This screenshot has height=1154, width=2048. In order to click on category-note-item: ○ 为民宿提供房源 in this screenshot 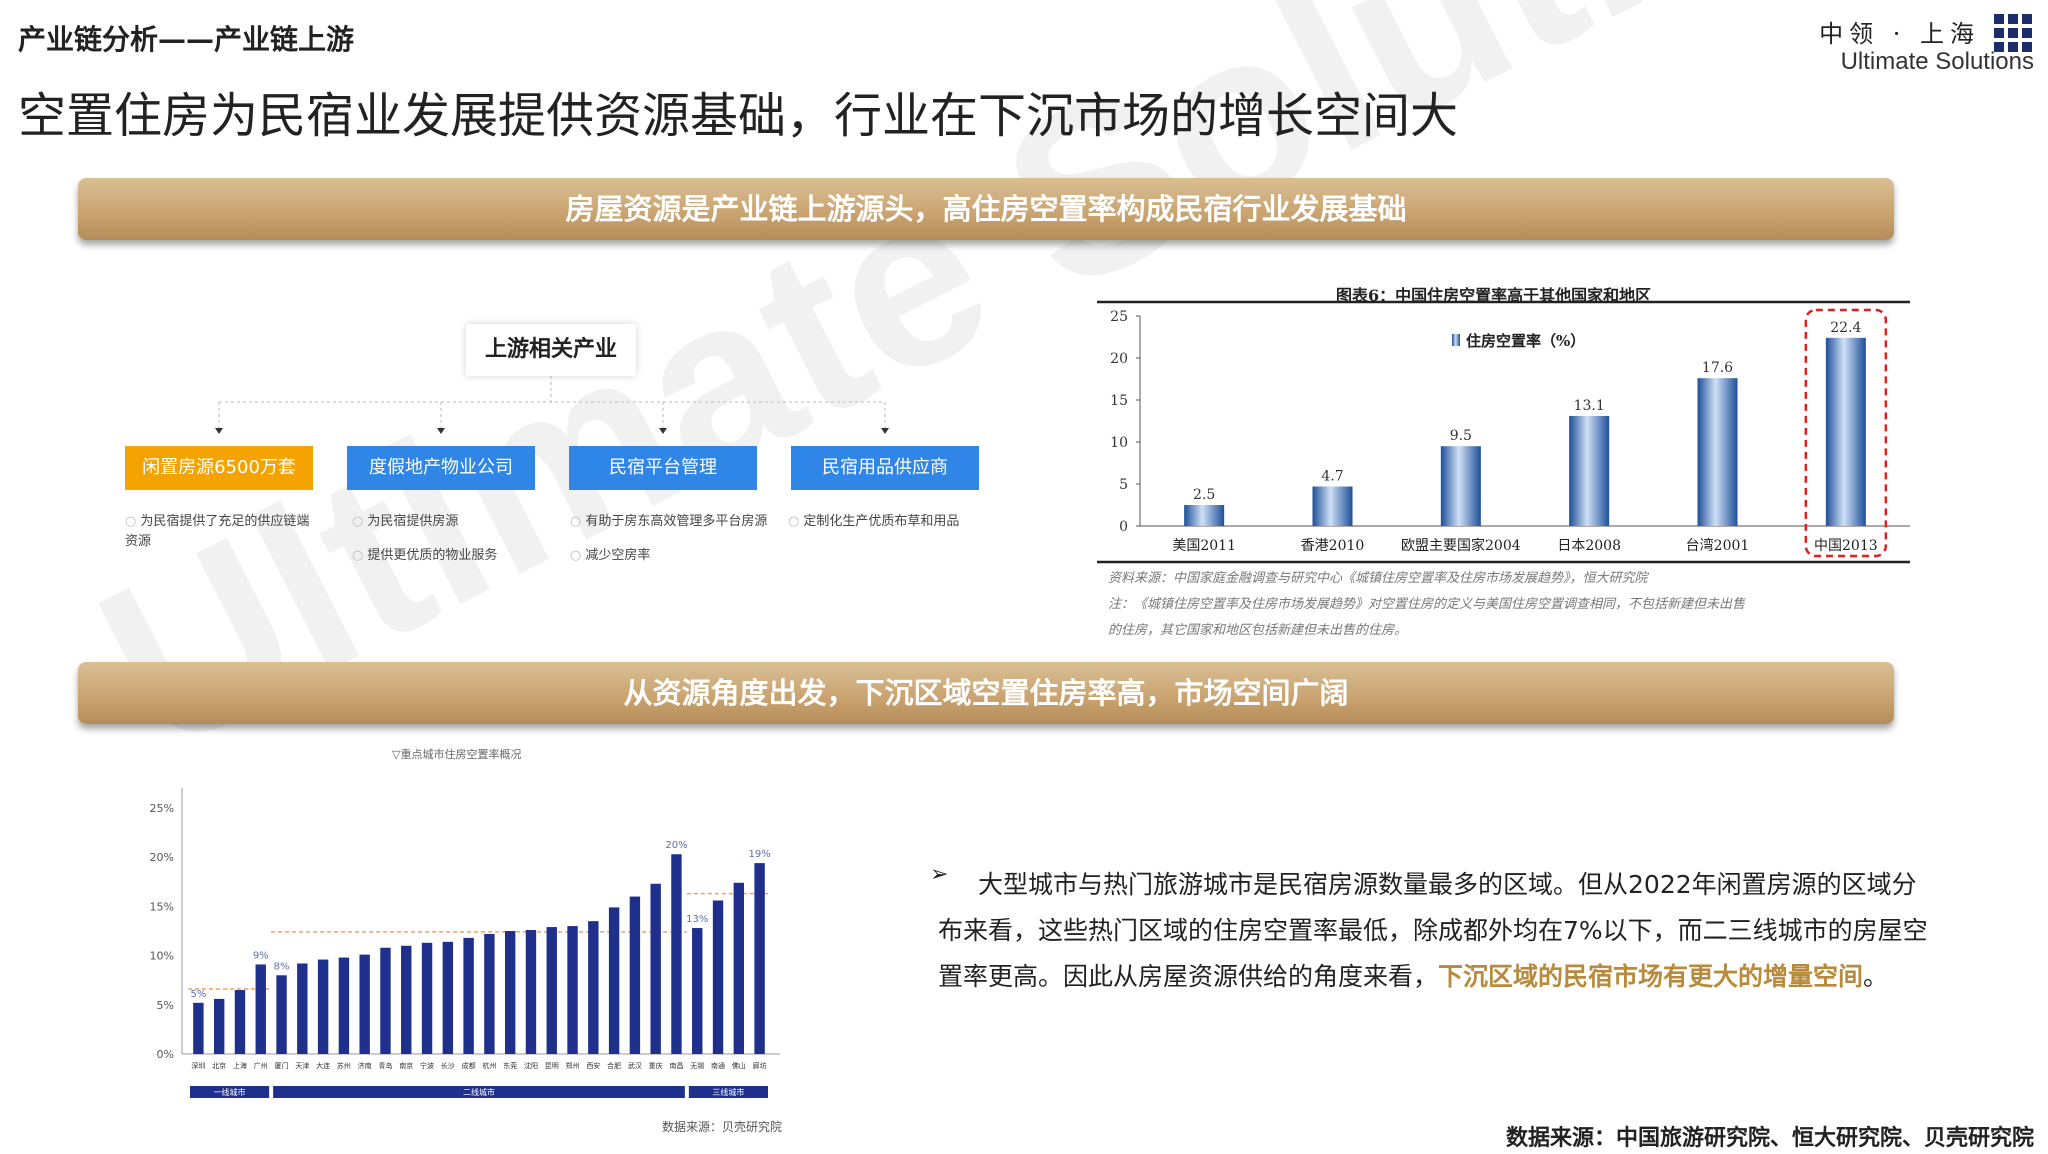, I will do `click(452, 522)`.